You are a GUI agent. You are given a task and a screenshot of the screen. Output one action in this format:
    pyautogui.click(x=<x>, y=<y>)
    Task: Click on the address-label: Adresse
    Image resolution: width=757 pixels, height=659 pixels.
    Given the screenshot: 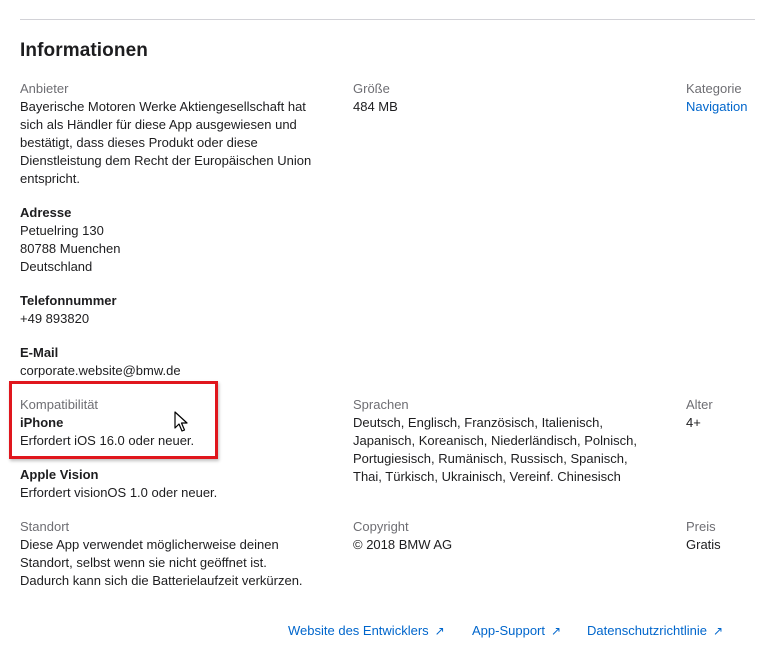 What is the action you would take?
    pyautogui.click(x=46, y=212)
    